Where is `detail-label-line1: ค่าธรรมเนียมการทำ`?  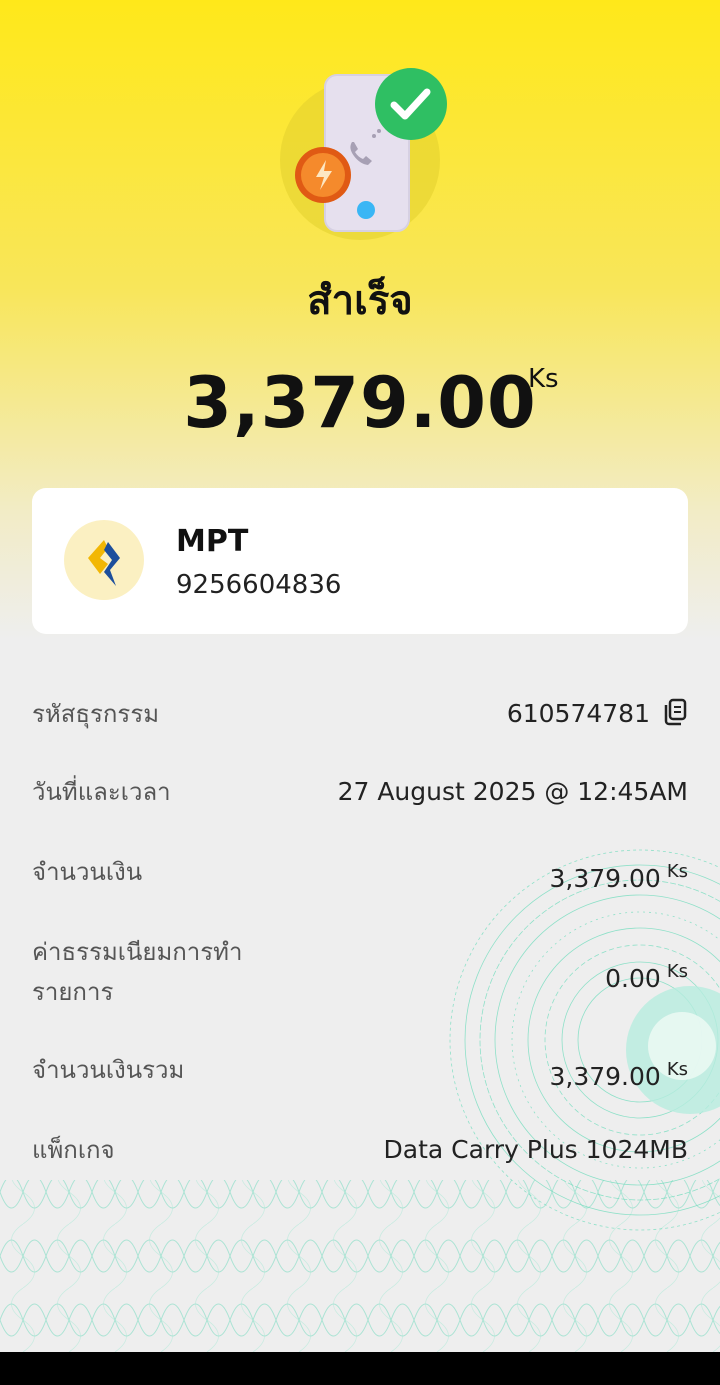 detail-label-line1: ค่าธรรมเนียมการทำ is located at coordinates (137, 952).